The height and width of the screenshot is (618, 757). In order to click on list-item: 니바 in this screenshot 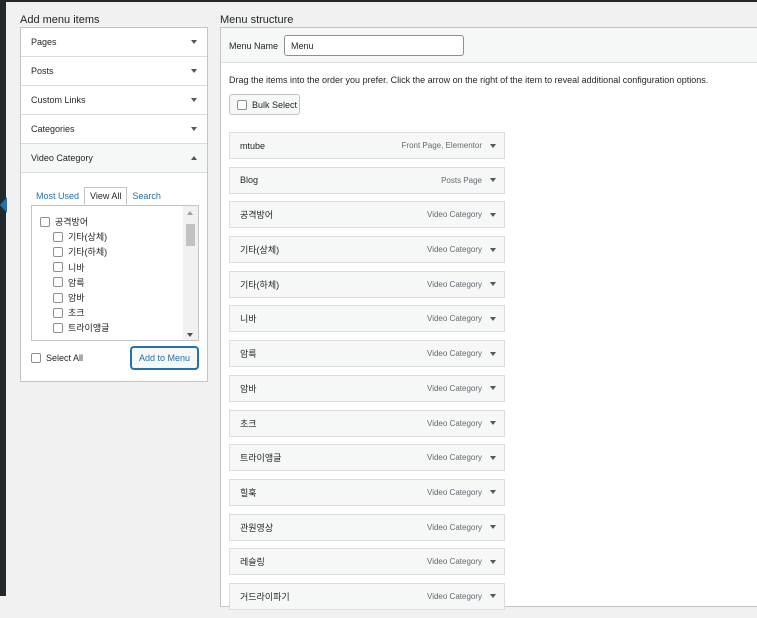, I will do `click(108, 267)`.